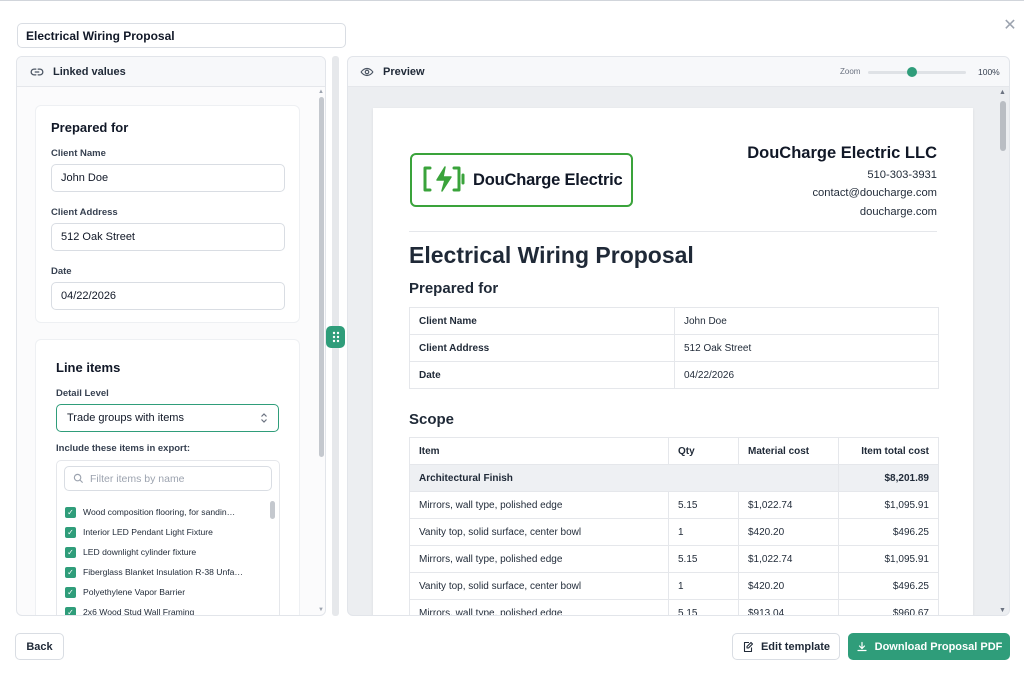 This screenshot has height=682, width=1024. I want to click on filter-items-input, so click(175, 478).